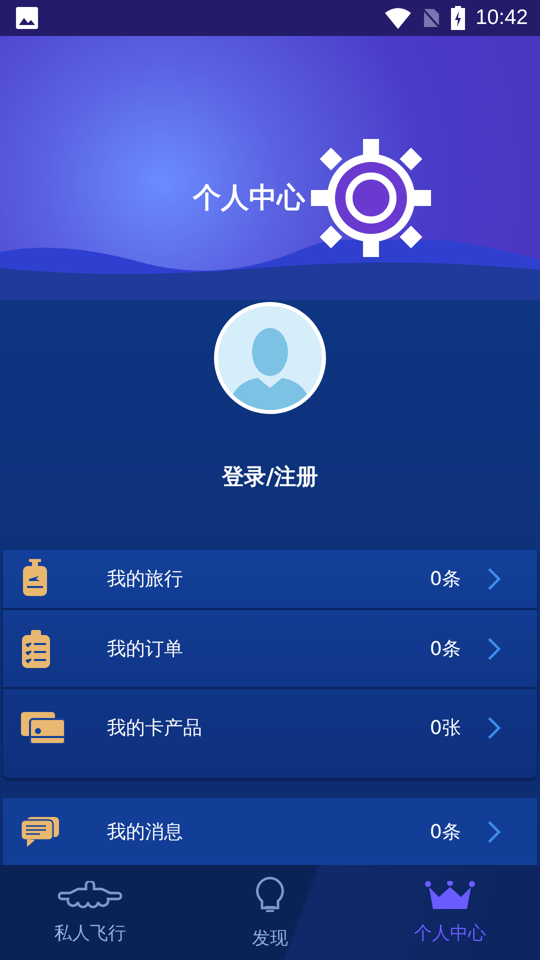 Image resolution: width=540 pixels, height=960 pixels. I want to click on messages-item: 我的消息 0条, so click(270, 831).